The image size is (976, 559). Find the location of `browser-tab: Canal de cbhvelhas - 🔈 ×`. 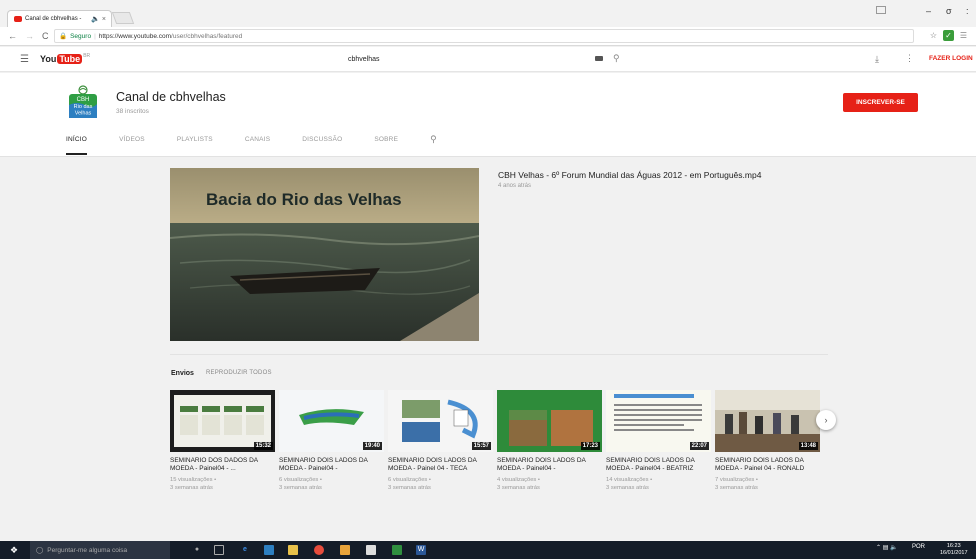

browser-tab: Canal de cbhvelhas - 🔈 × is located at coordinates (59, 18).